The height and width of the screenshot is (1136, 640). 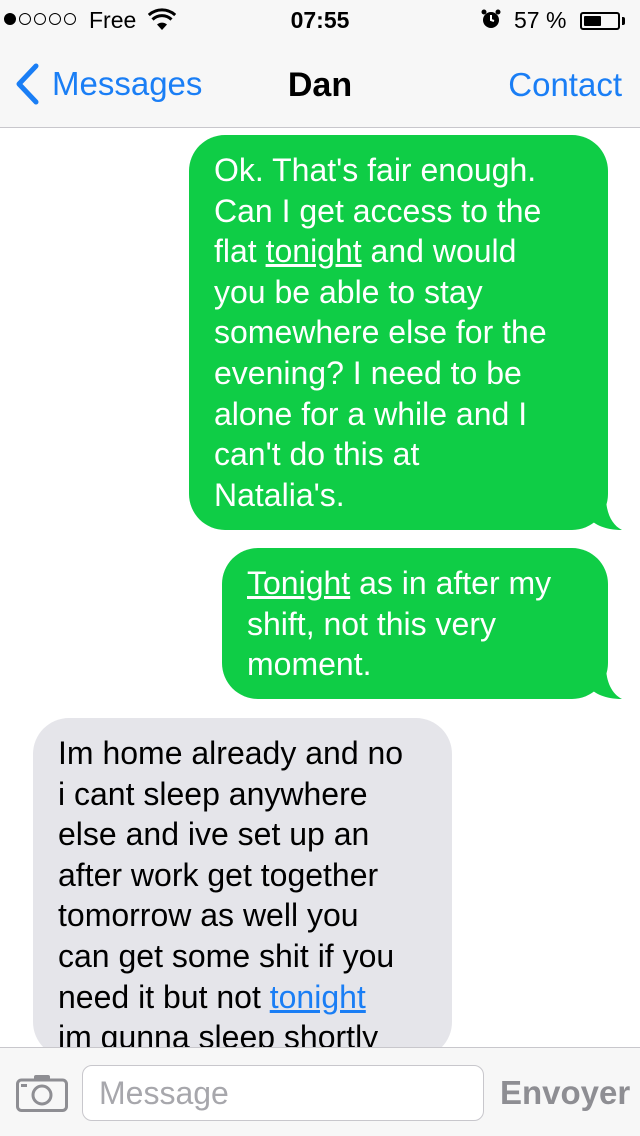 I want to click on back-button: Messages, so click(x=108, y=84).